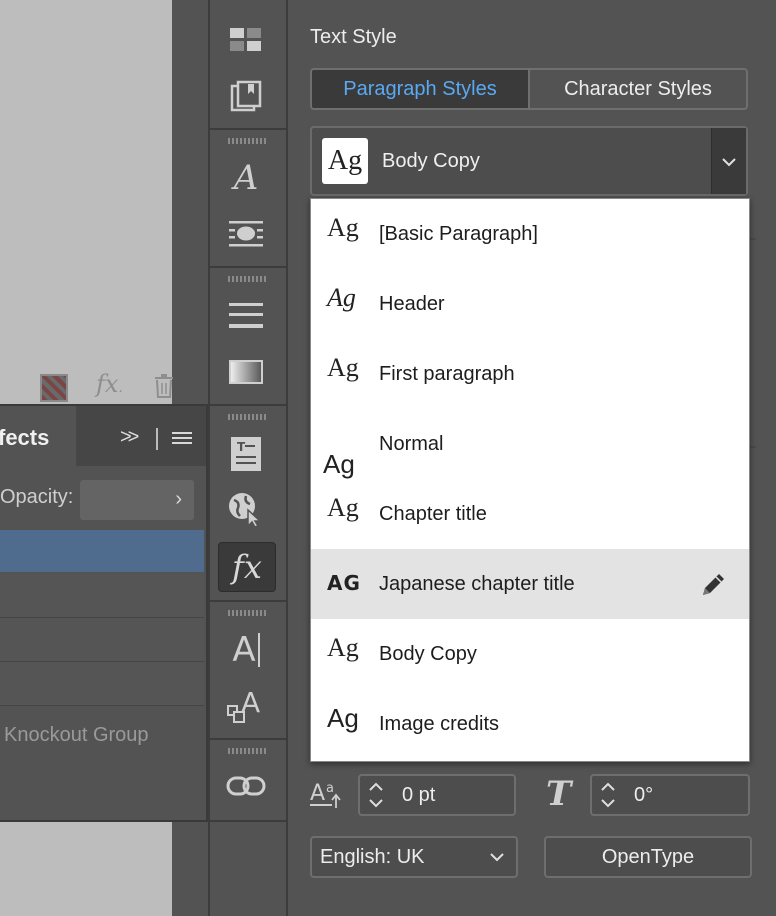 This screenshot has height=916, width=776. Describe the element at coordinates (246, 96) in the screenshot. I see `pages-icon` at that location.